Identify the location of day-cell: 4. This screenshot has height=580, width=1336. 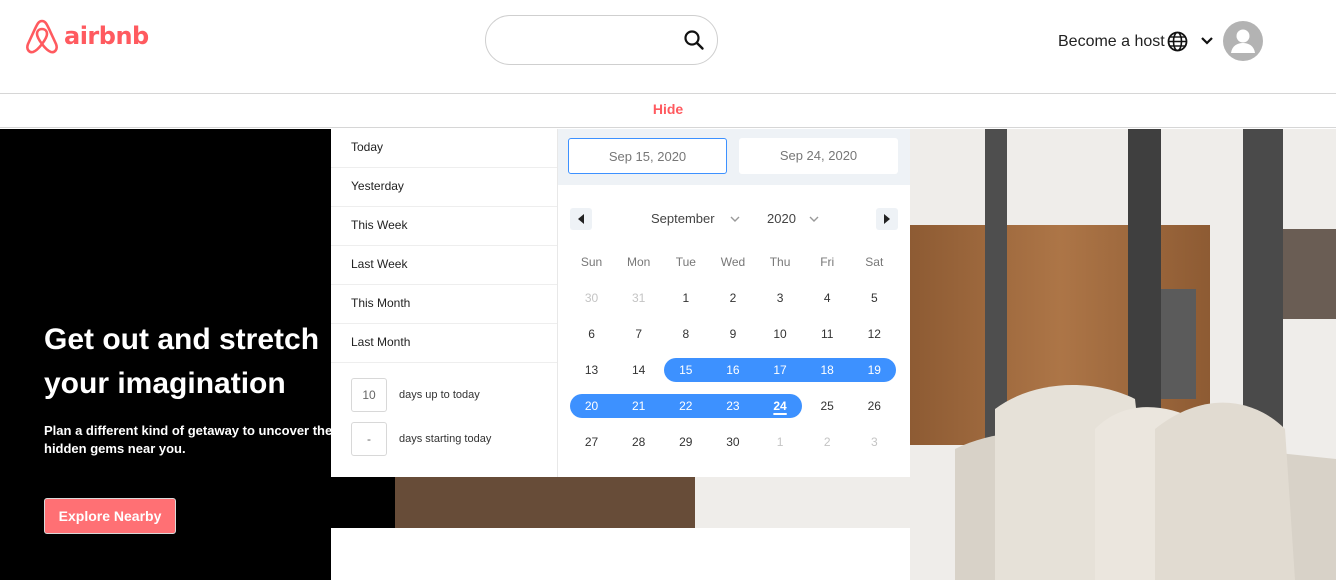
(827, 298).